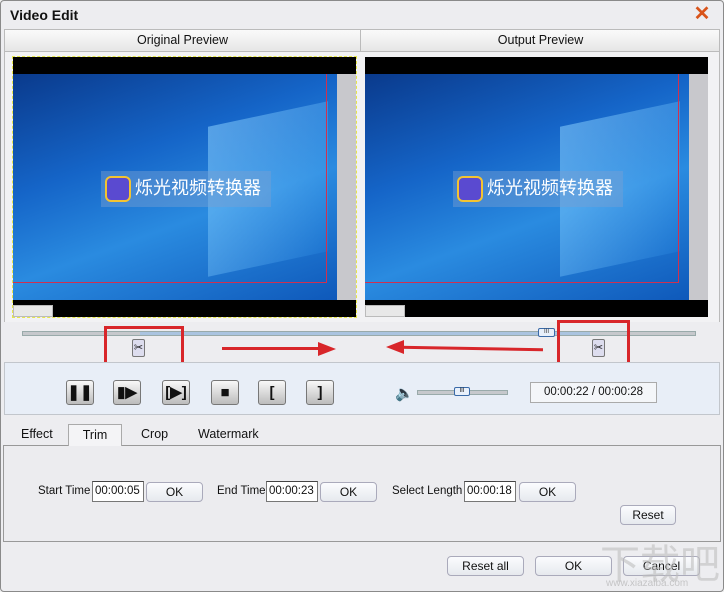 The width and height of the screenshot is (724, 592). I want to click on set-start-button: [, so click(272, 392).